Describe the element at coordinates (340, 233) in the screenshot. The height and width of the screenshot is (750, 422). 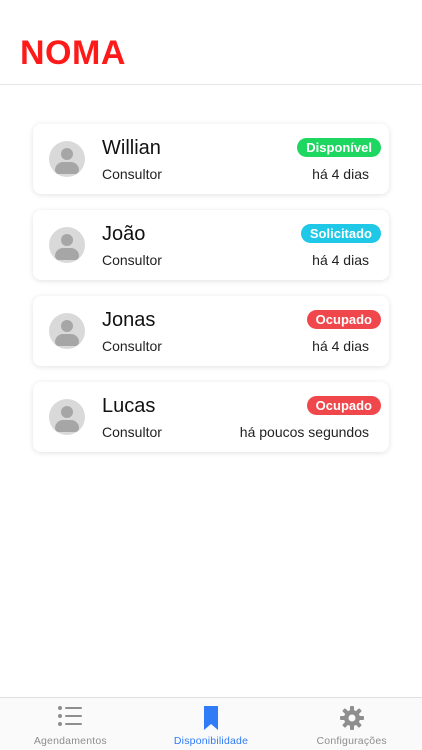
I see `status-badge: Solicitado` at that location.